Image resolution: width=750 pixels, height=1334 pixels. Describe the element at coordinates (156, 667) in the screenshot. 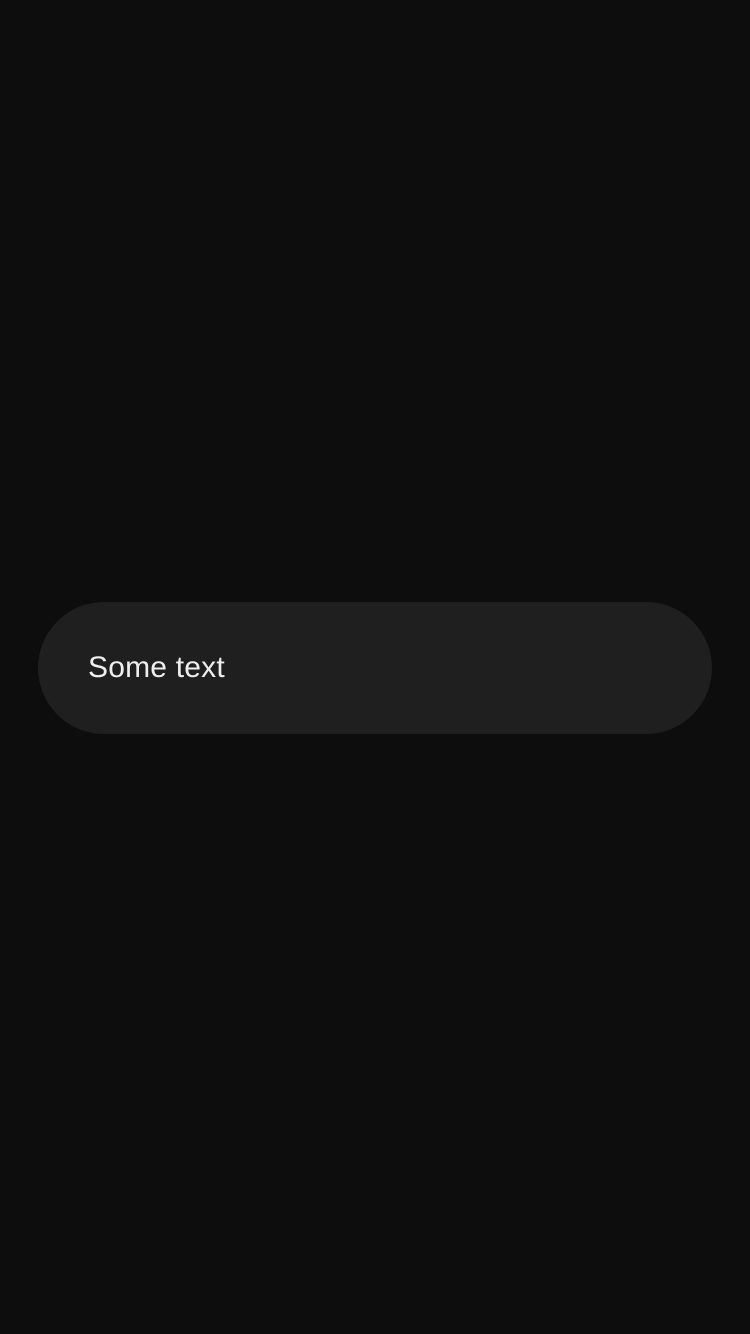

I see `text-pill-label: Some text` at that location.